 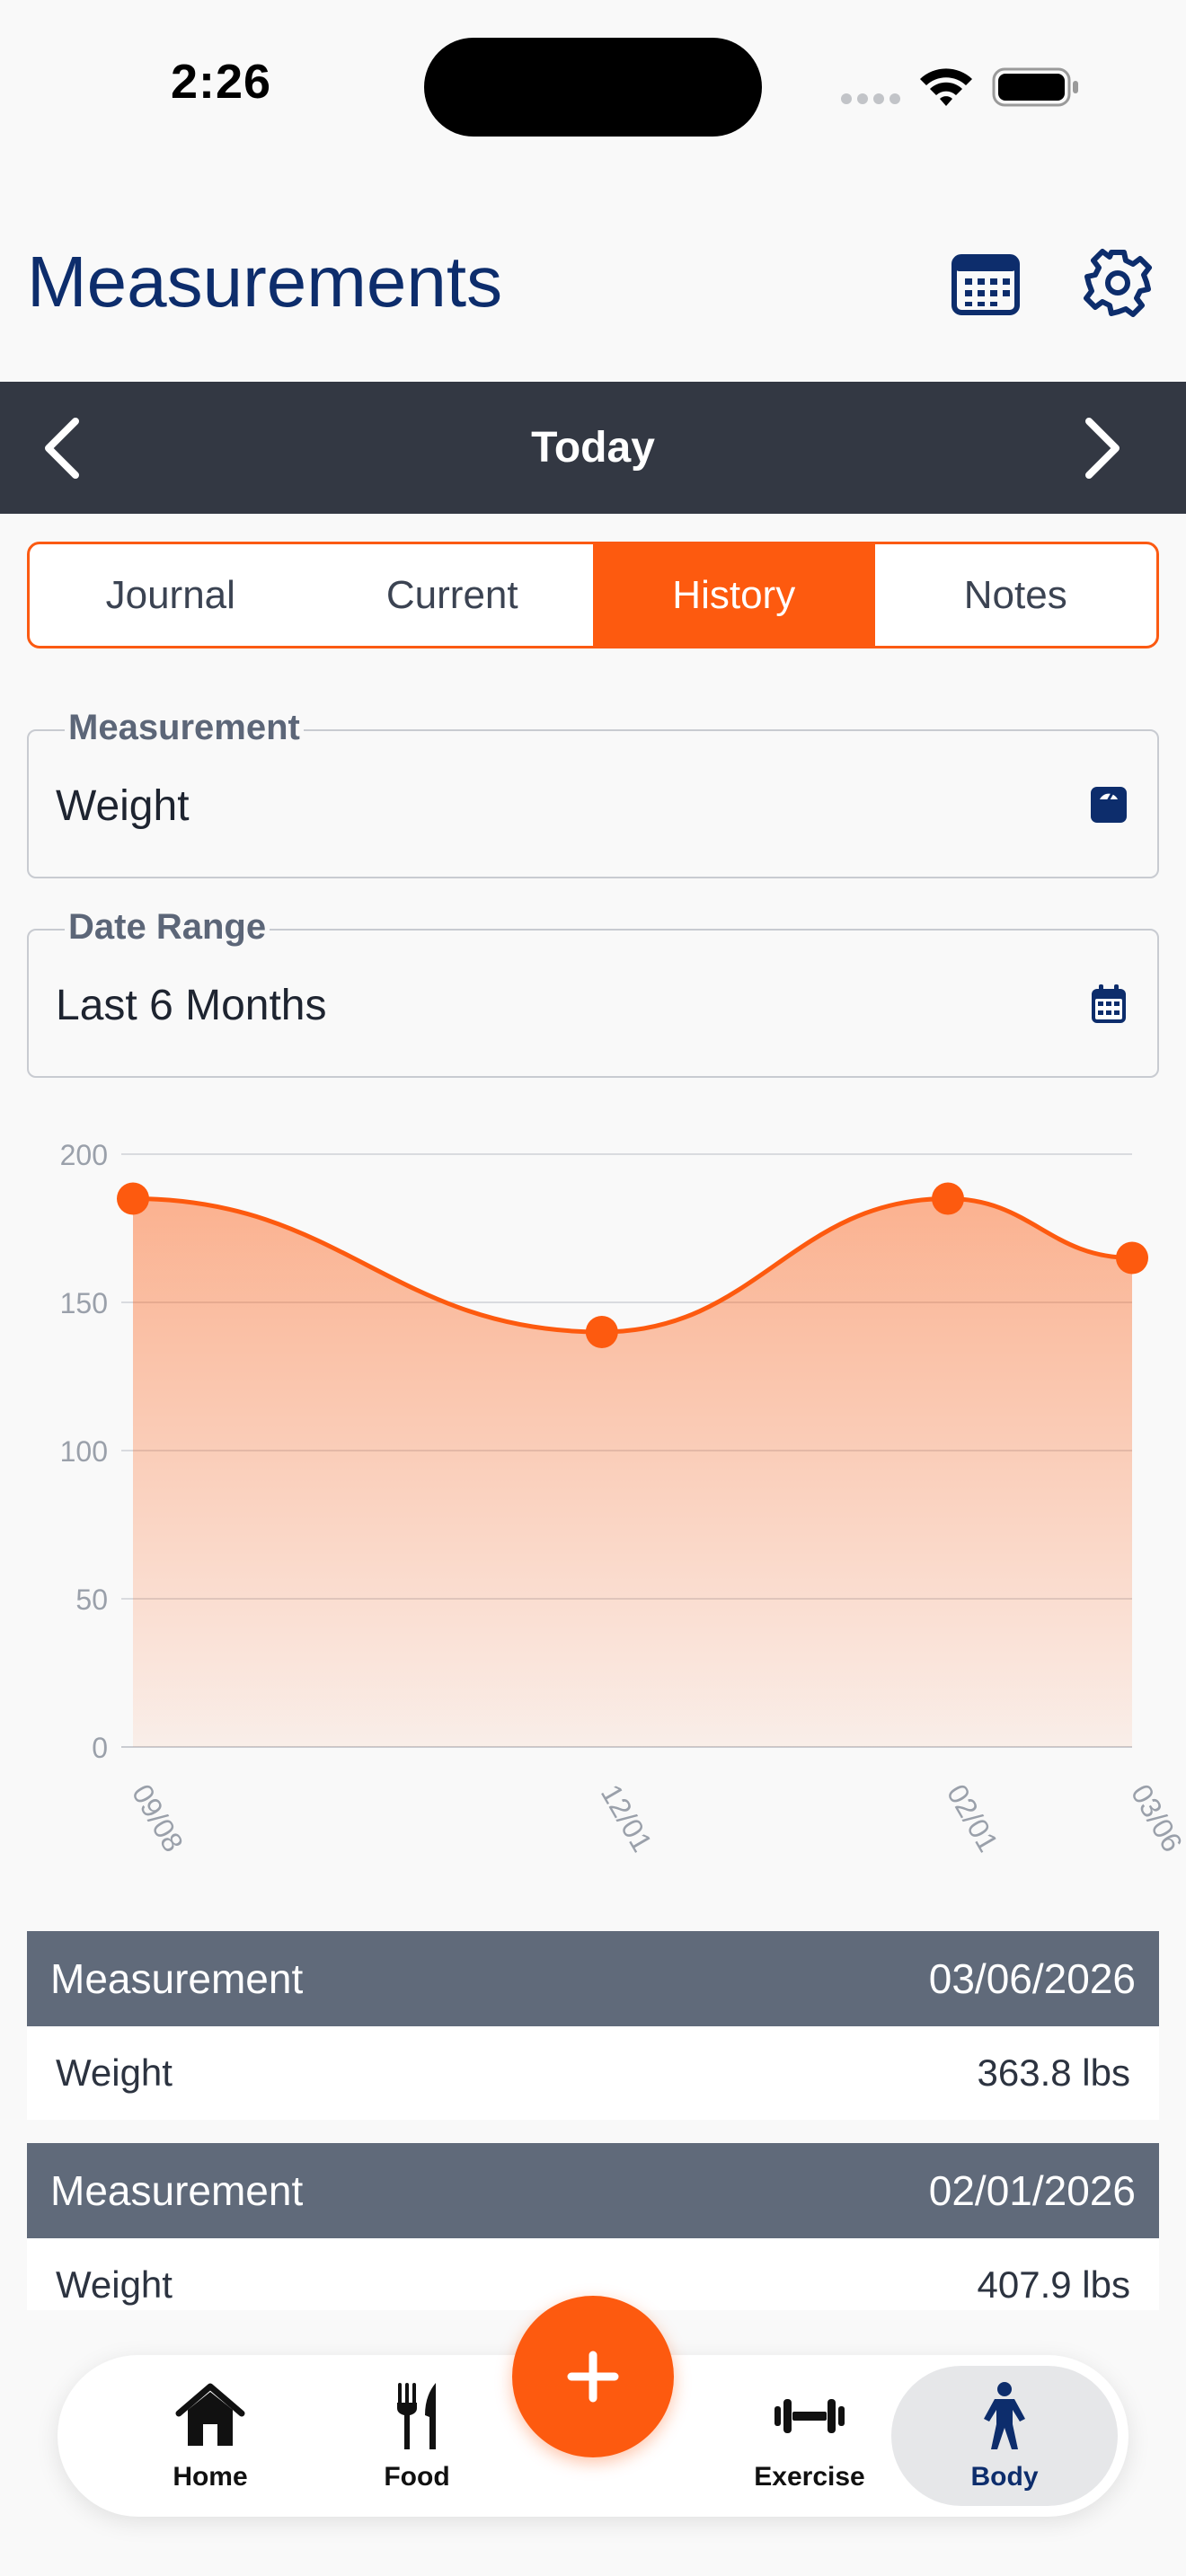 I want to click on measurement-select: Measurement Weight, so click(x=593, y=793).